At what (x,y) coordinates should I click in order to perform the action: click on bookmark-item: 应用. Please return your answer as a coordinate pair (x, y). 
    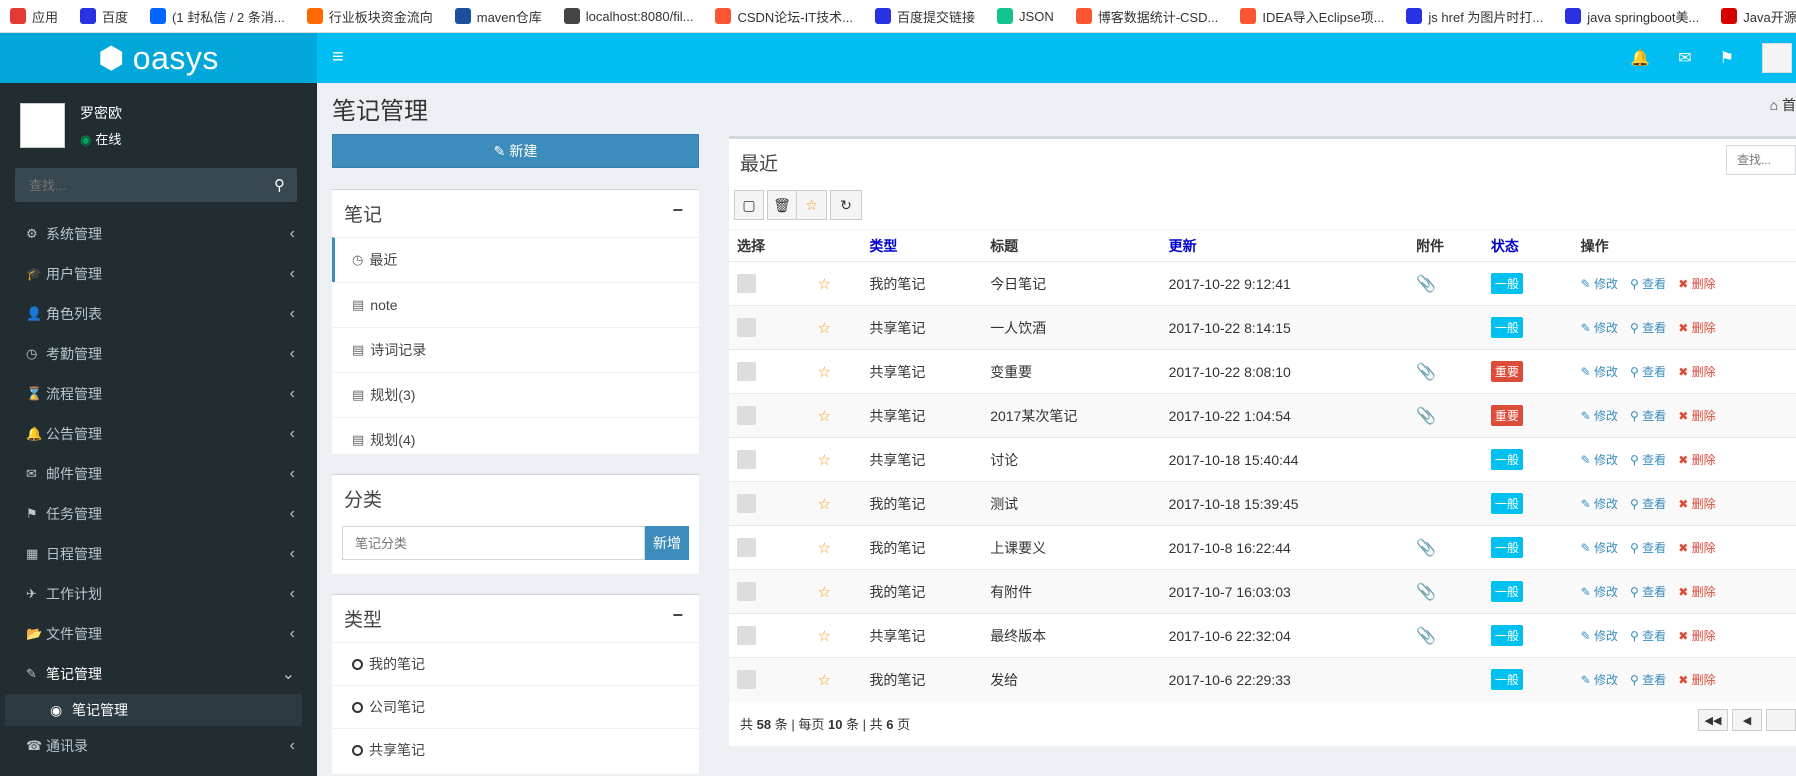
    Looking at the image, I should click on (34, 16).